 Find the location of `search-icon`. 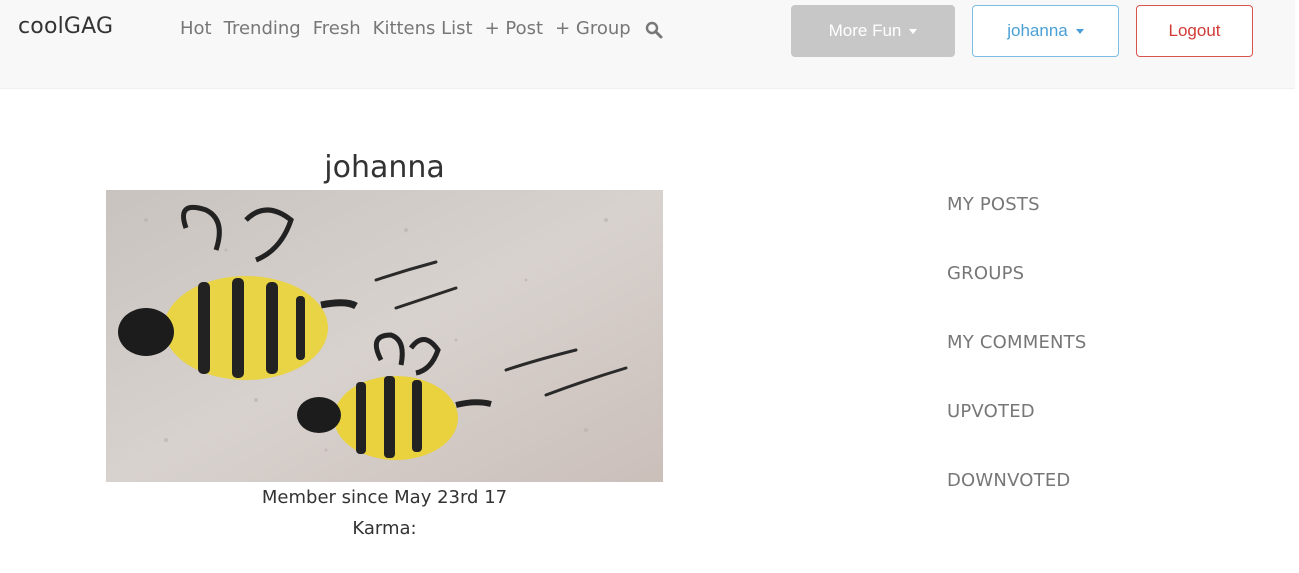

search-icon is located at coordinates (654, 29).